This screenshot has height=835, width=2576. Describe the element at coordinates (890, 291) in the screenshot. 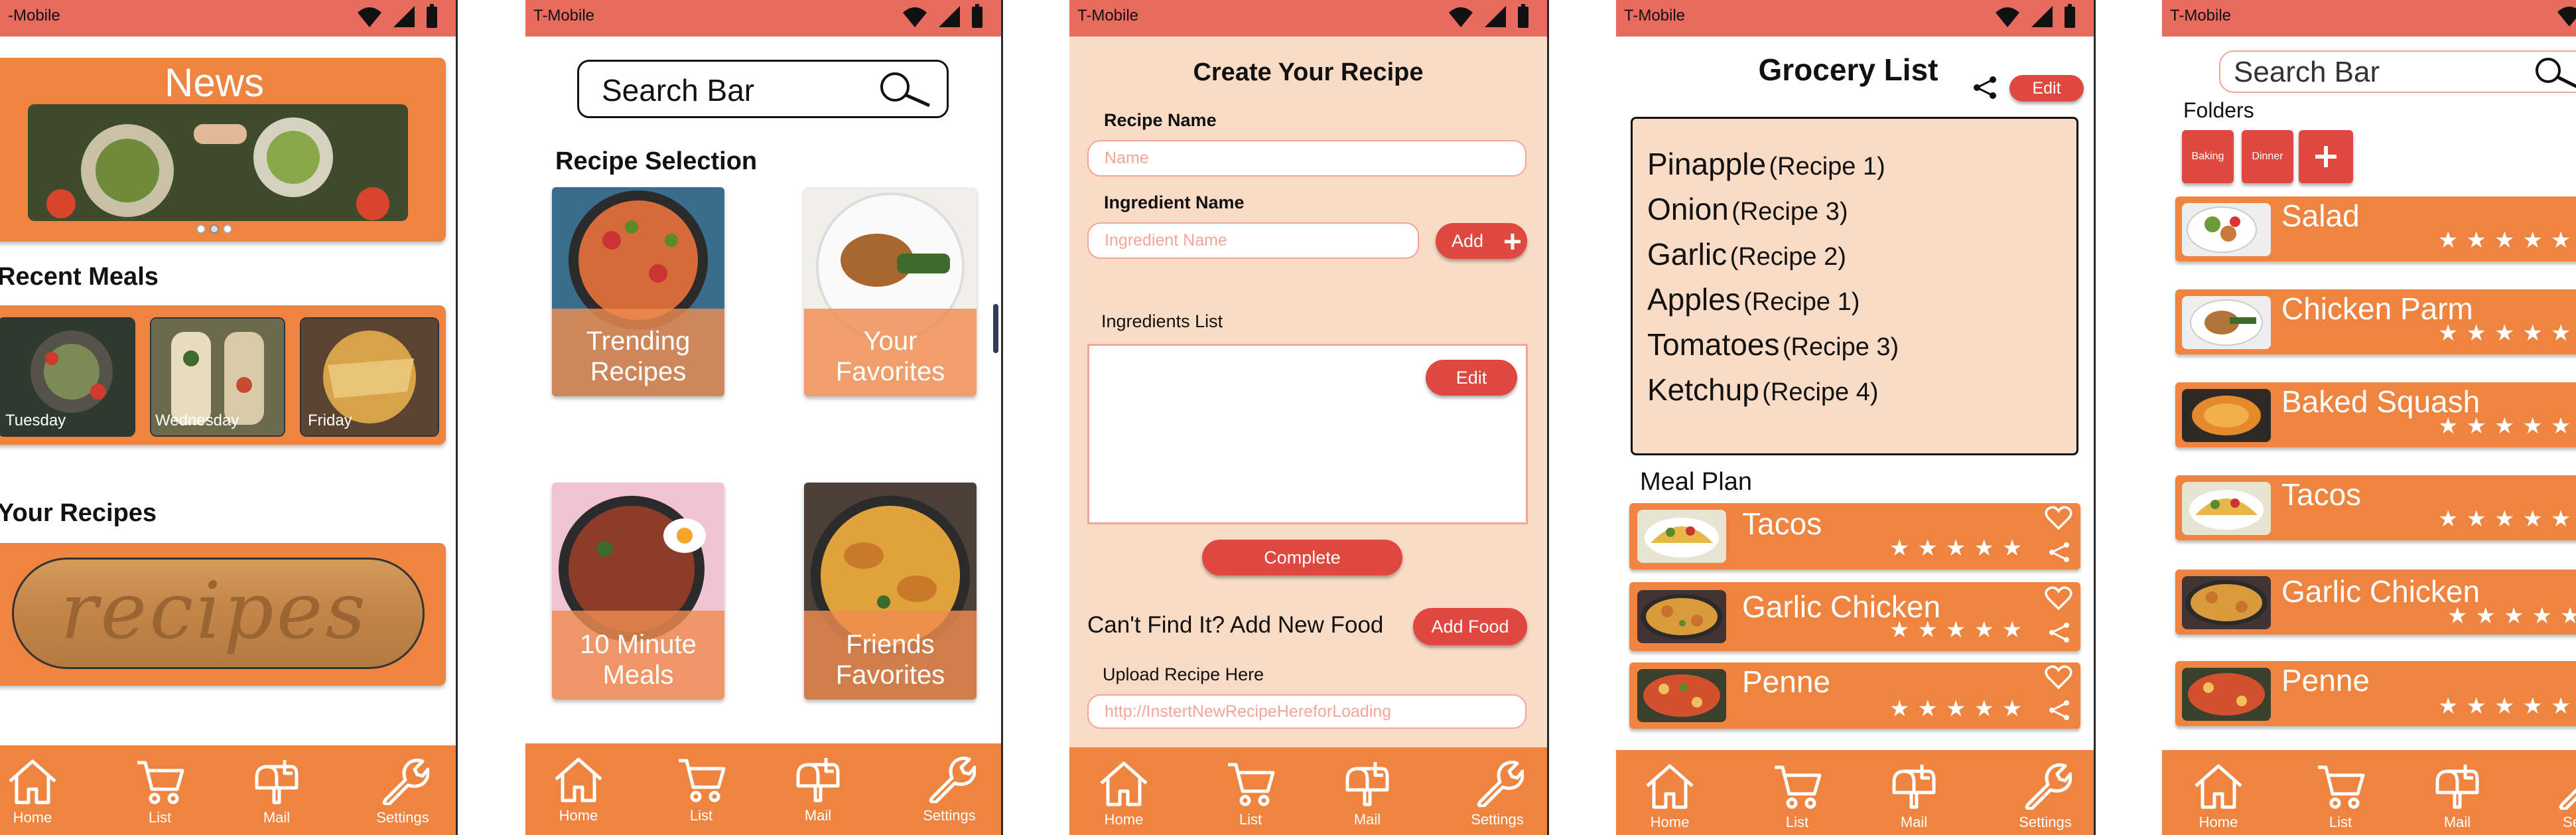

I see `tile-your-favorites: Your Favorites` at that location.